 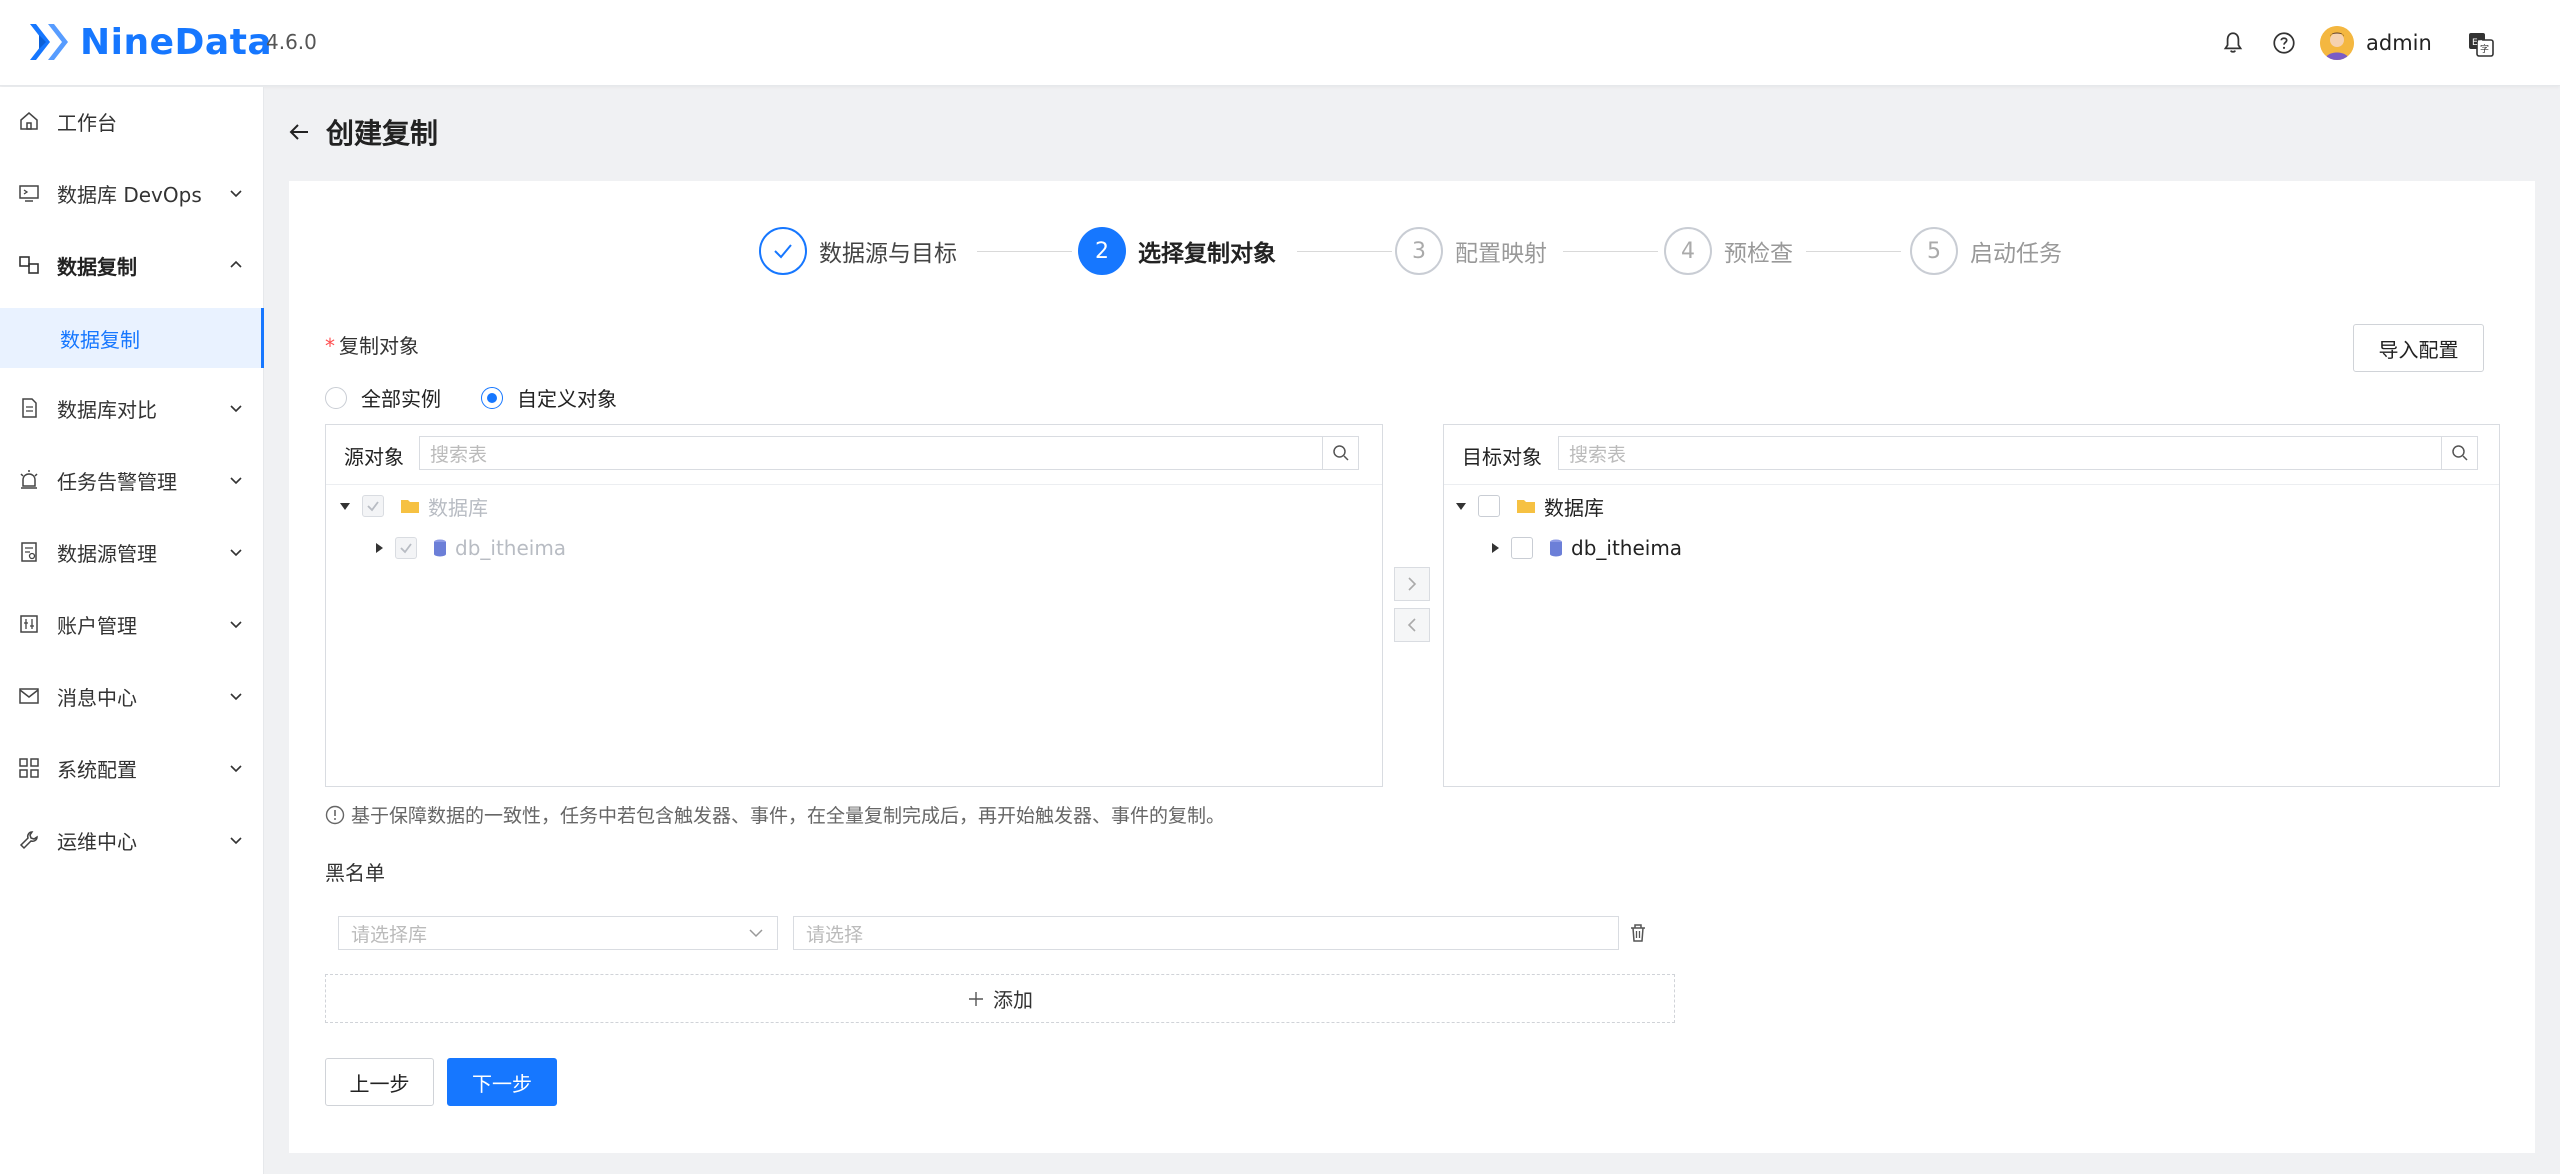 I want to click on target-search-placeholder: 搜索表, so click(x=1598, y=454).